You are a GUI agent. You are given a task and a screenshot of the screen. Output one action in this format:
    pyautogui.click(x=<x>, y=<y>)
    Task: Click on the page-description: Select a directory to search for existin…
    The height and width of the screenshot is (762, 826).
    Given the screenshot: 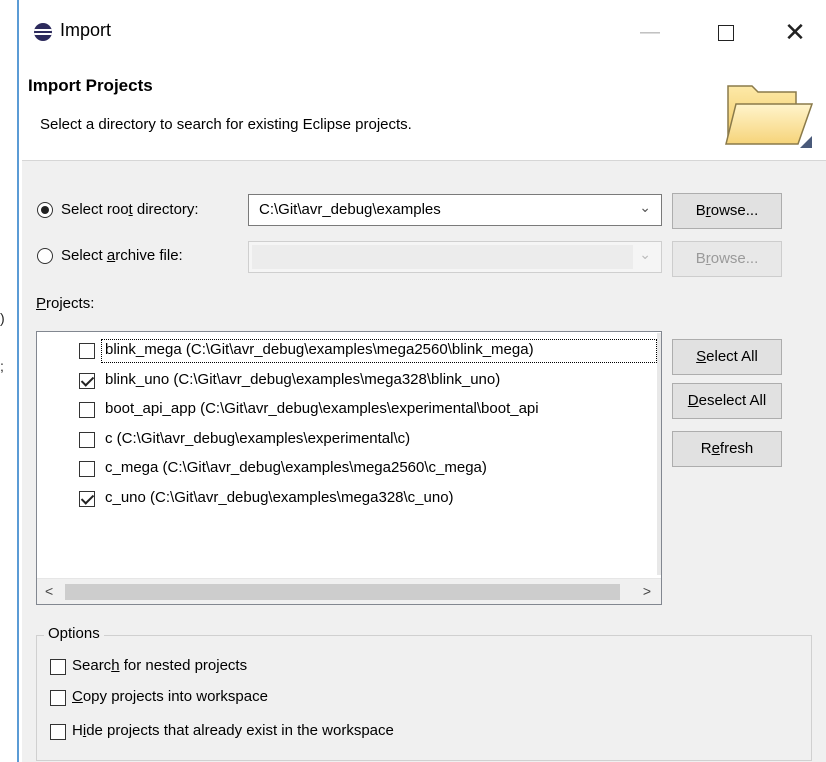 What is the action you would take?
    pyautogui.click(x=226, y=124)
    